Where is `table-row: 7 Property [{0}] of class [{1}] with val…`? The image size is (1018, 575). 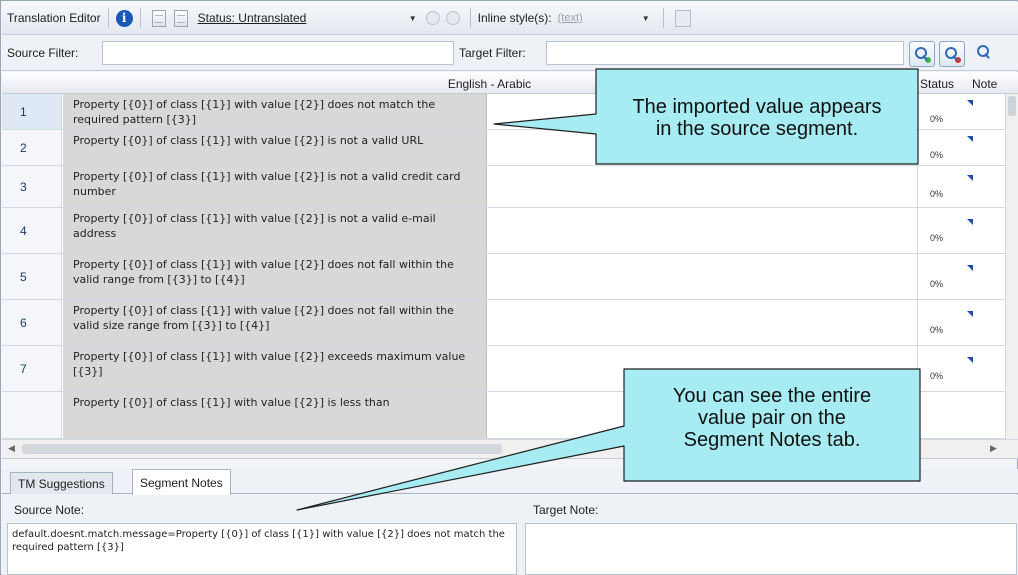
table-row: 7 Property [{0}] of class [{1}] with val… is located at coordinates (503, 369).